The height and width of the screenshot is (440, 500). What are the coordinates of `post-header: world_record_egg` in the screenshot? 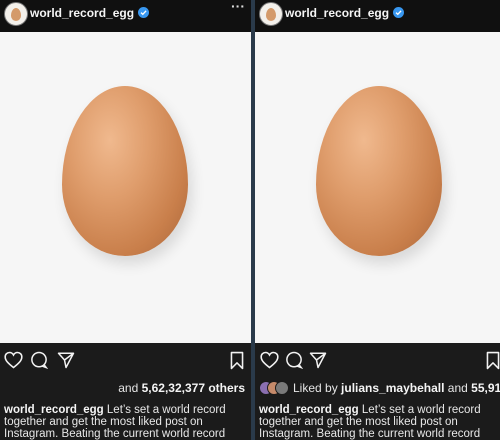 It's located at (377, 16).